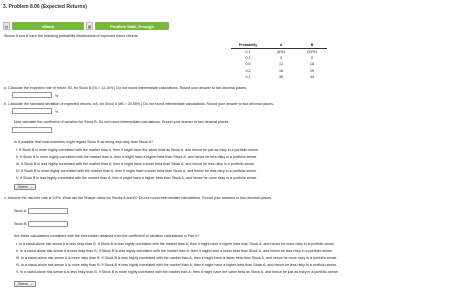 The width and height of the screenshot is (474, 292). Describe the element at coordinates (48, 26) in the screenshot. I see `ebook-label: eBook` at that location.